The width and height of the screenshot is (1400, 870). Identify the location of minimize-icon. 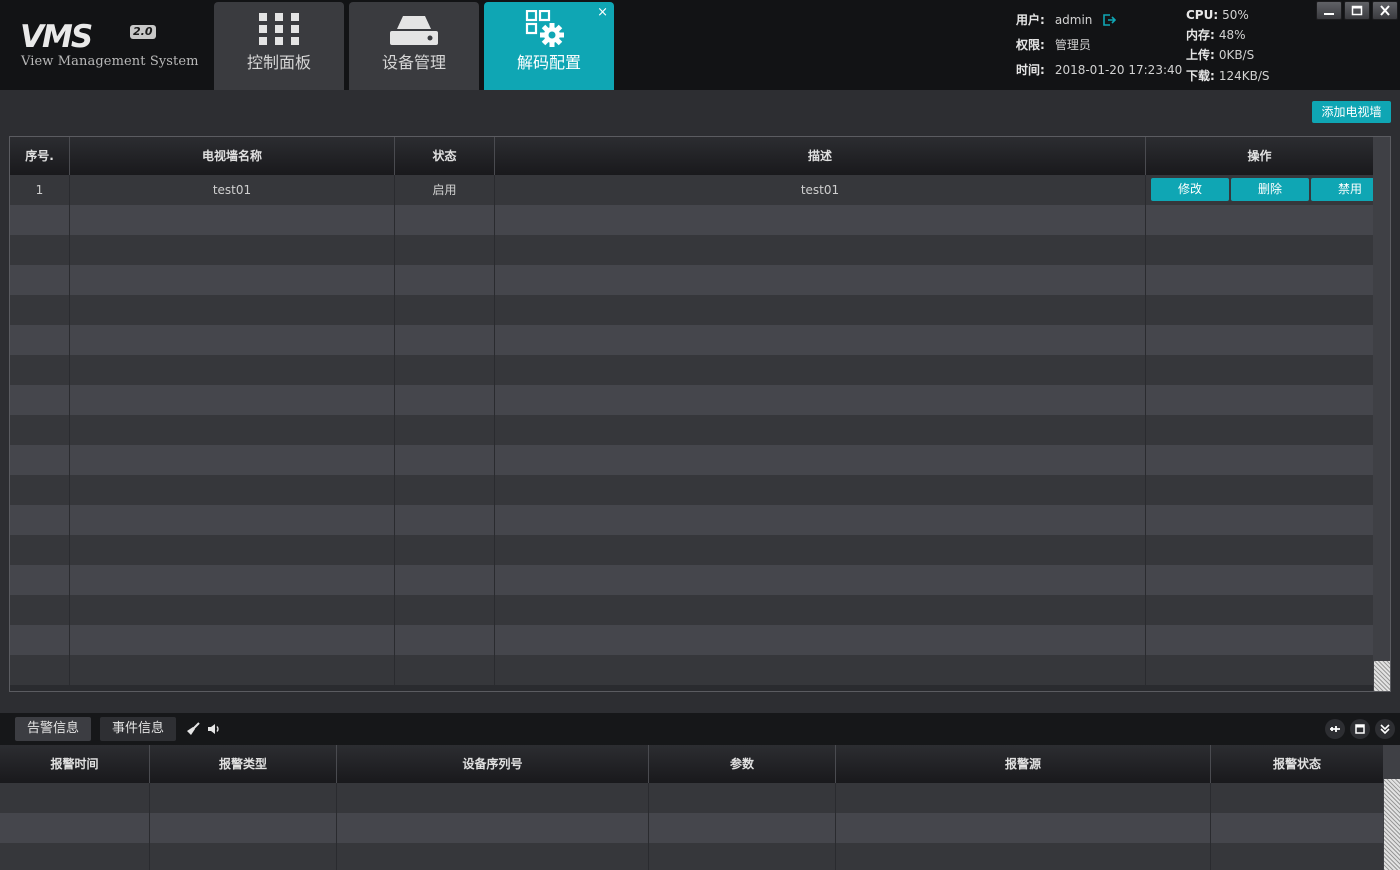
(1329, 14).